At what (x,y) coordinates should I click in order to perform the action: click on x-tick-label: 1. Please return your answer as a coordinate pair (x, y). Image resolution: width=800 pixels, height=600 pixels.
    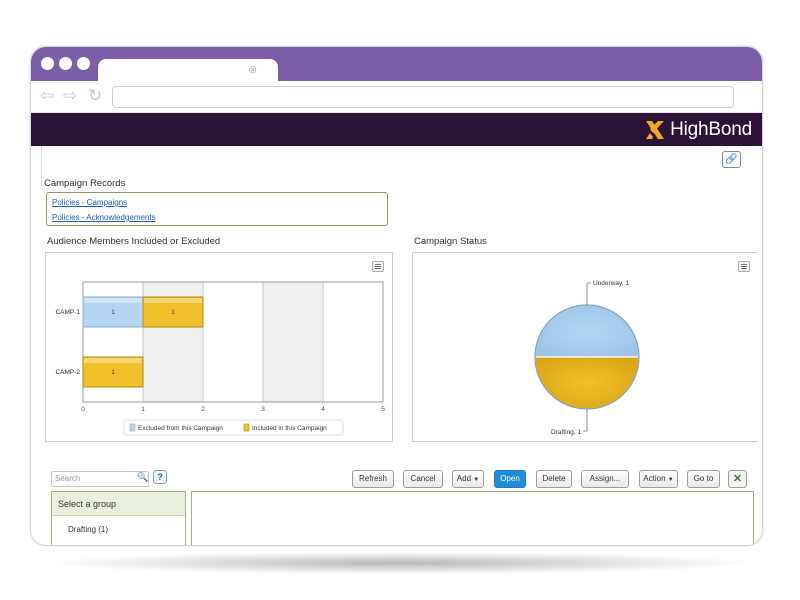
    Looking at the image, I should click on (143, 409).